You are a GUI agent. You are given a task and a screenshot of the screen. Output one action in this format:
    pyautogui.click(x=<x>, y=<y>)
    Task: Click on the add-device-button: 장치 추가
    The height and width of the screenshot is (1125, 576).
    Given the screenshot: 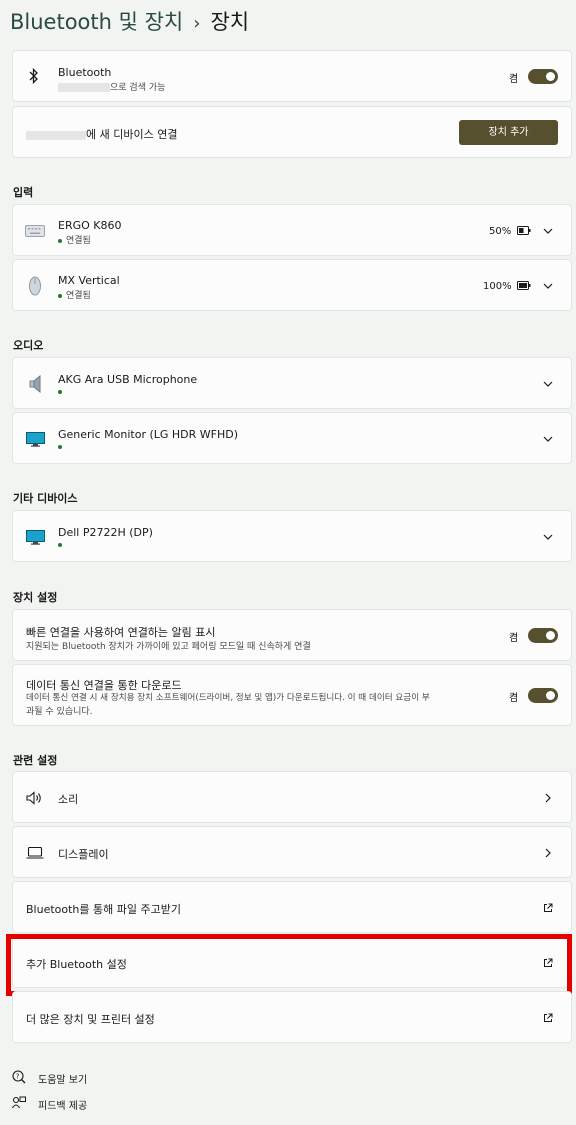 What is the action you would take?
    pyautogui.click(x=508, y=132)
    